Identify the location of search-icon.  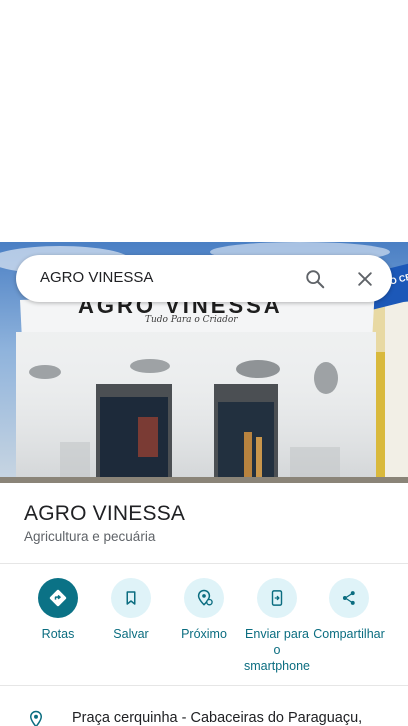
(315, 279).